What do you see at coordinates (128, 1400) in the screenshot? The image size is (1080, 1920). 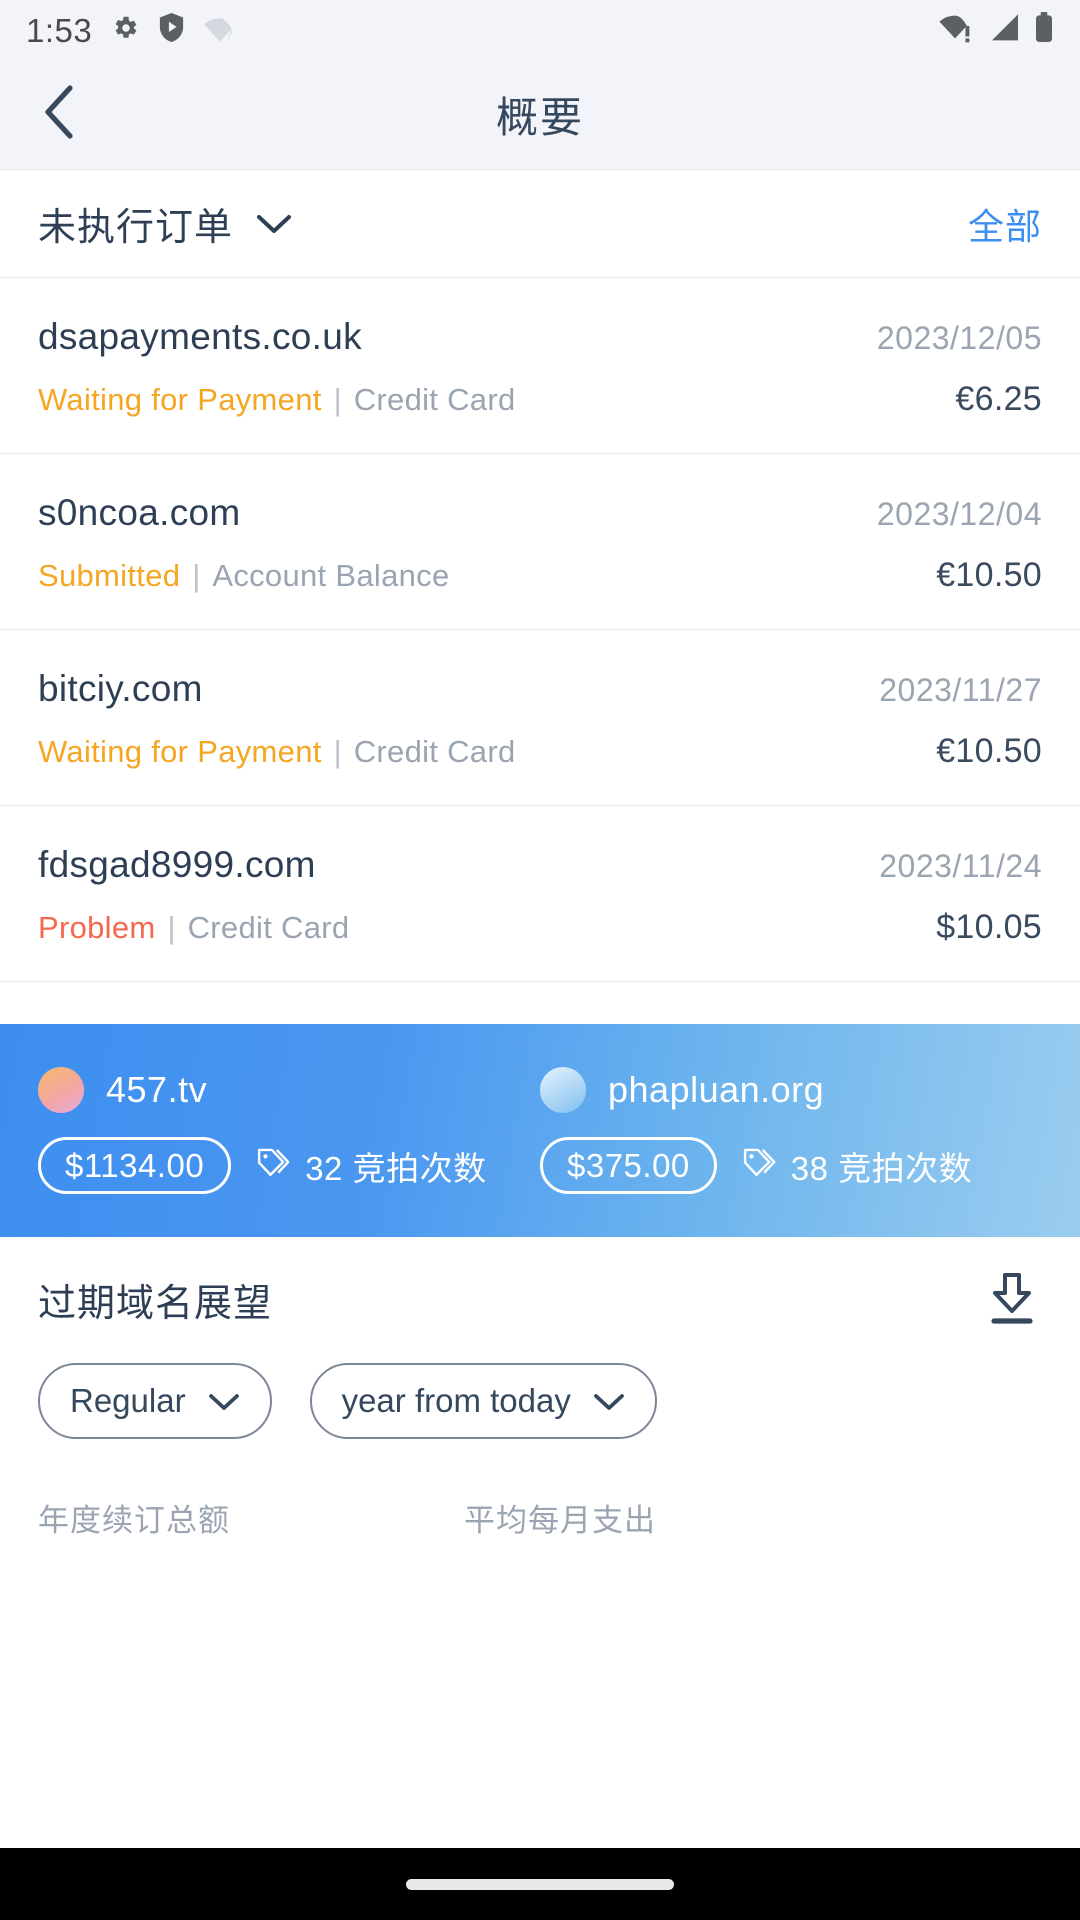 I see `forecast-type-value: Regular` at bounding box center [128, 1400].